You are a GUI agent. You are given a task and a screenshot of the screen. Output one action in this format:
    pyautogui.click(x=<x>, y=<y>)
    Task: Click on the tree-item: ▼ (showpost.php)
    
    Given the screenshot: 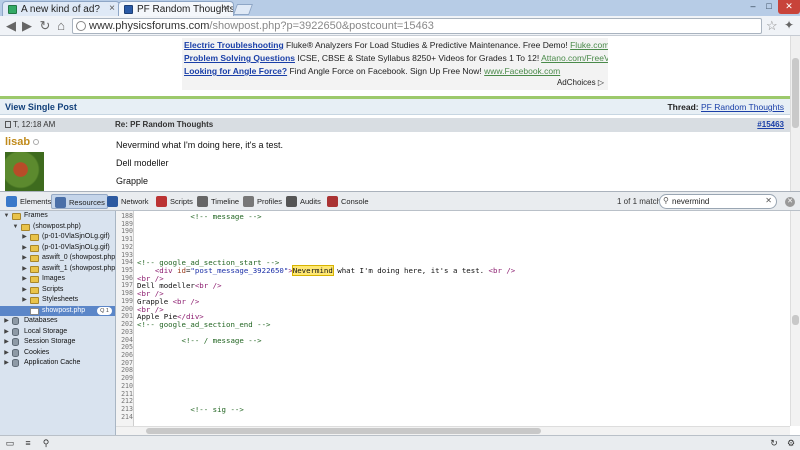 What is the action you would take?
    pyautogui.click(x=57, y=227)
    